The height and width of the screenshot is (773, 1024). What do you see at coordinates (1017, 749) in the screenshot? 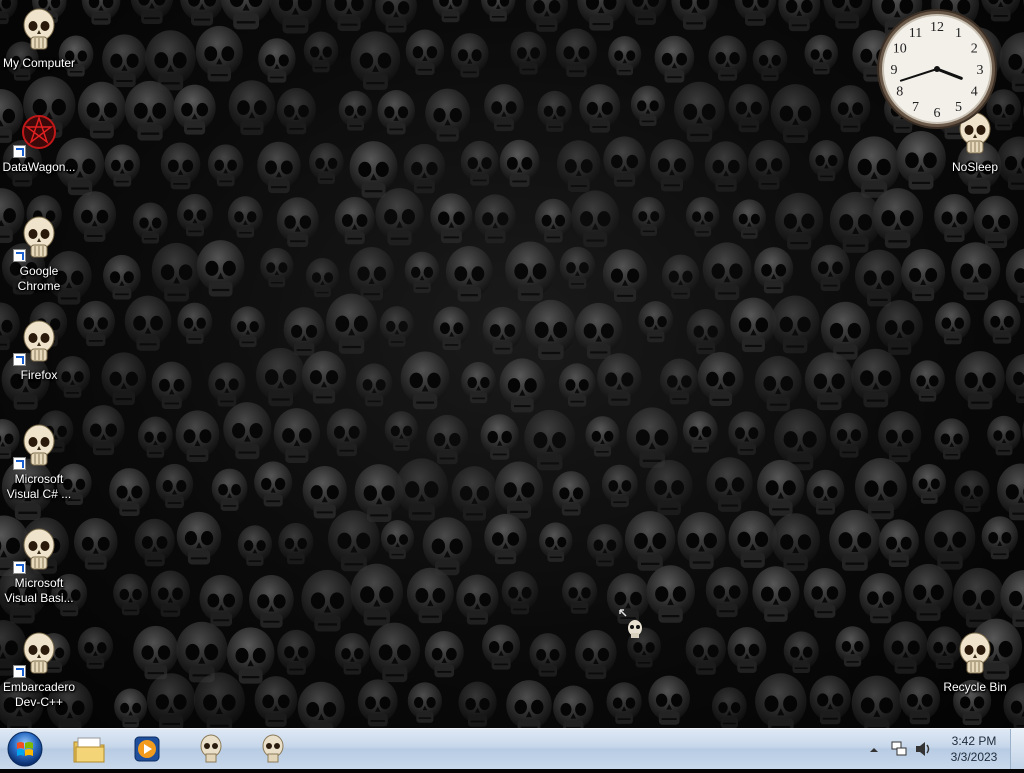
I see `show-desktop-button` at bounding box center [1017, 749].